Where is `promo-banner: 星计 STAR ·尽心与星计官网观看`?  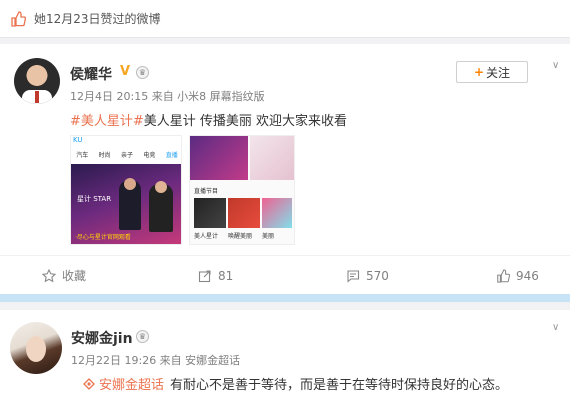 promo-banner: 星计 STAR ·尽心与星计官网观看 is located at coordinates (126, 204).